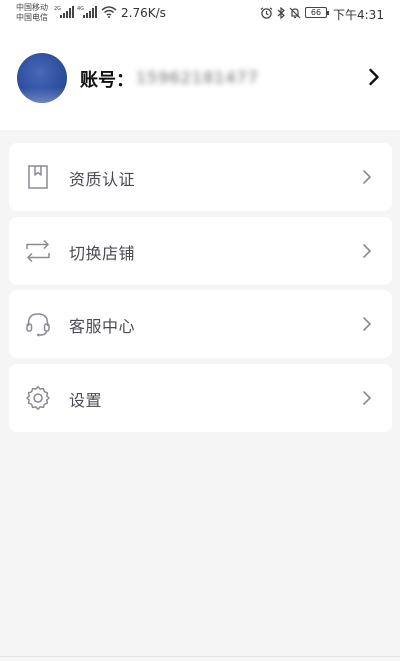  Describe the element at coordinates (200, 251) in the screenshot. I see `menu-item-switch-store: 切换店铺` at that location.